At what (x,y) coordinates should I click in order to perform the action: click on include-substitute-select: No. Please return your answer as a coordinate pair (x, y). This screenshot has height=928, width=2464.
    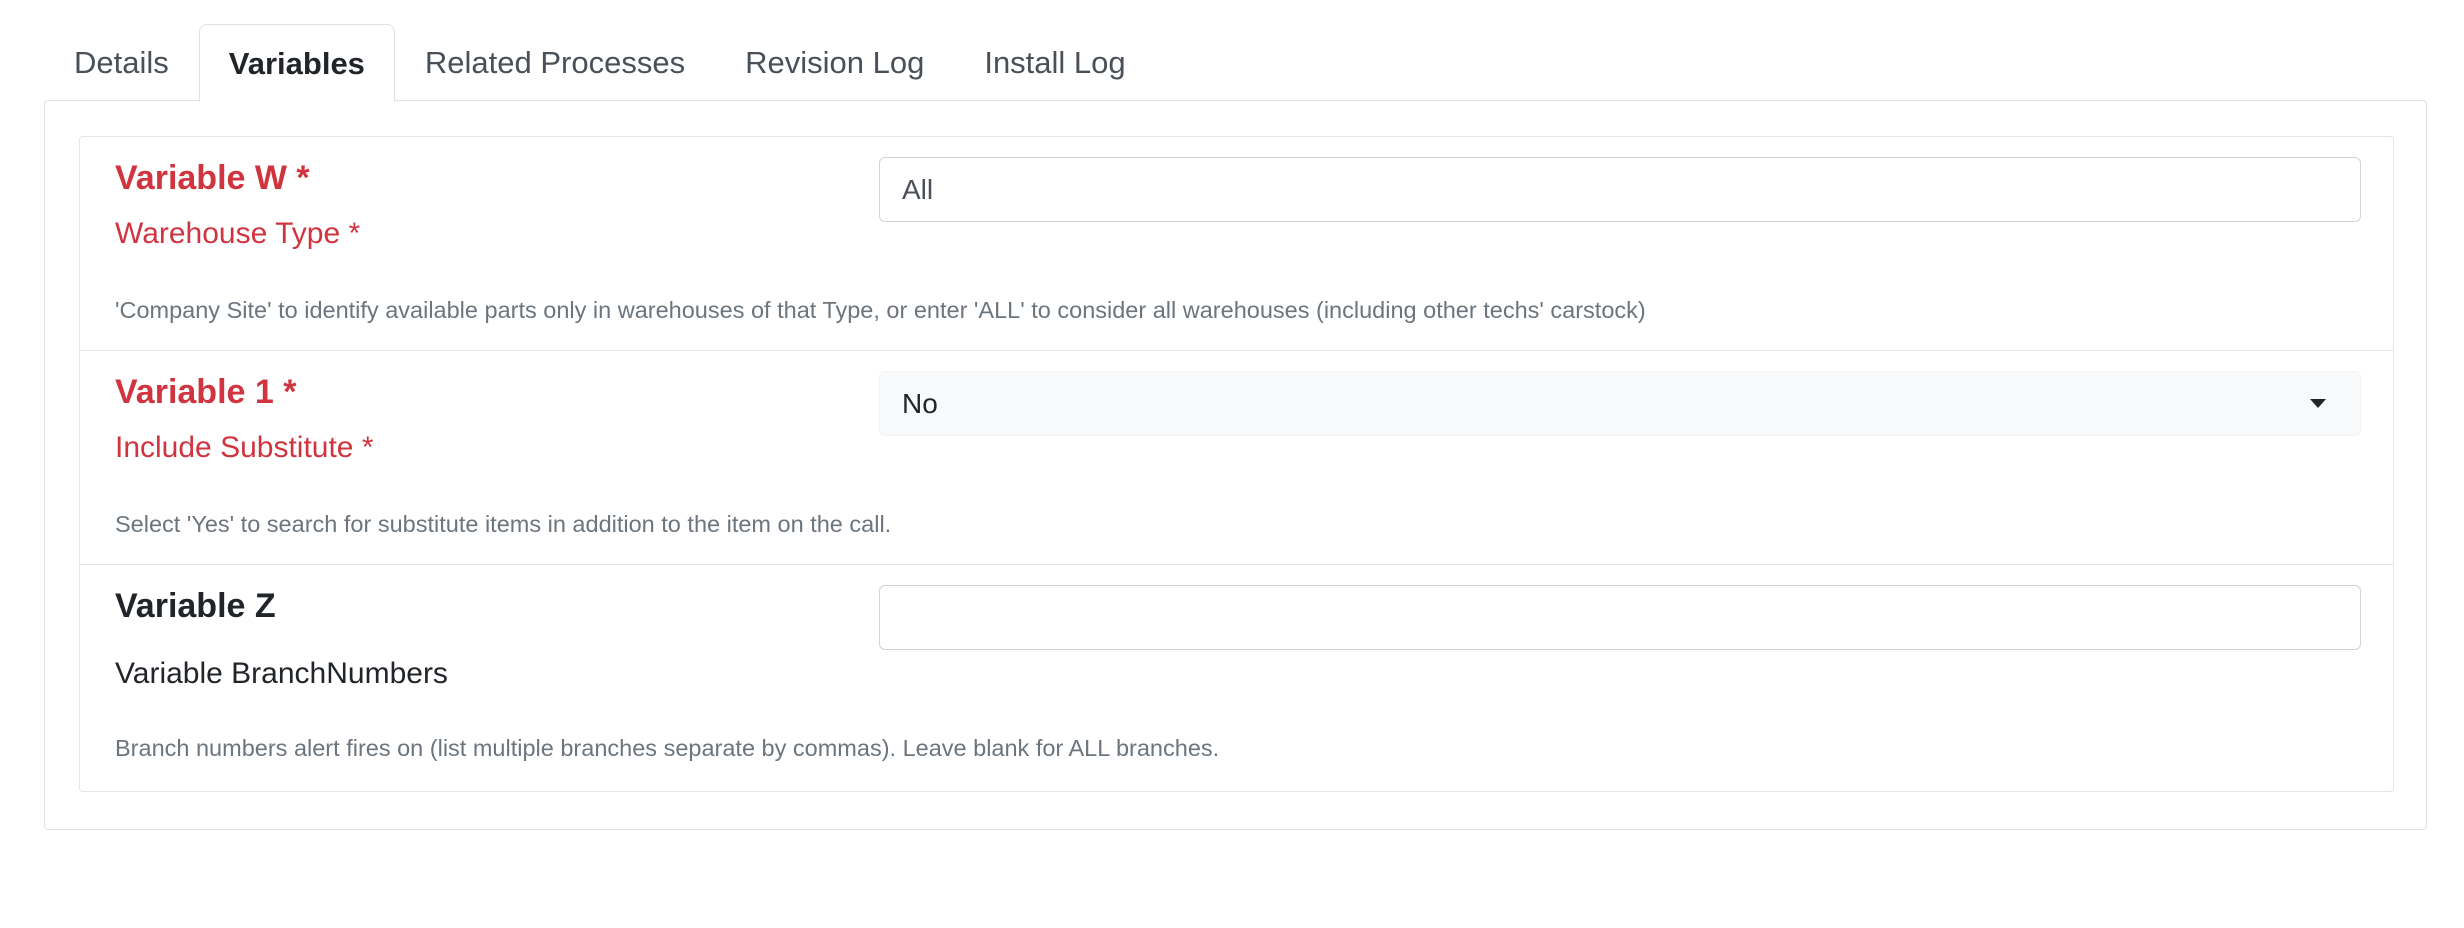
    Looking at the image, I should click on (1620, 403).